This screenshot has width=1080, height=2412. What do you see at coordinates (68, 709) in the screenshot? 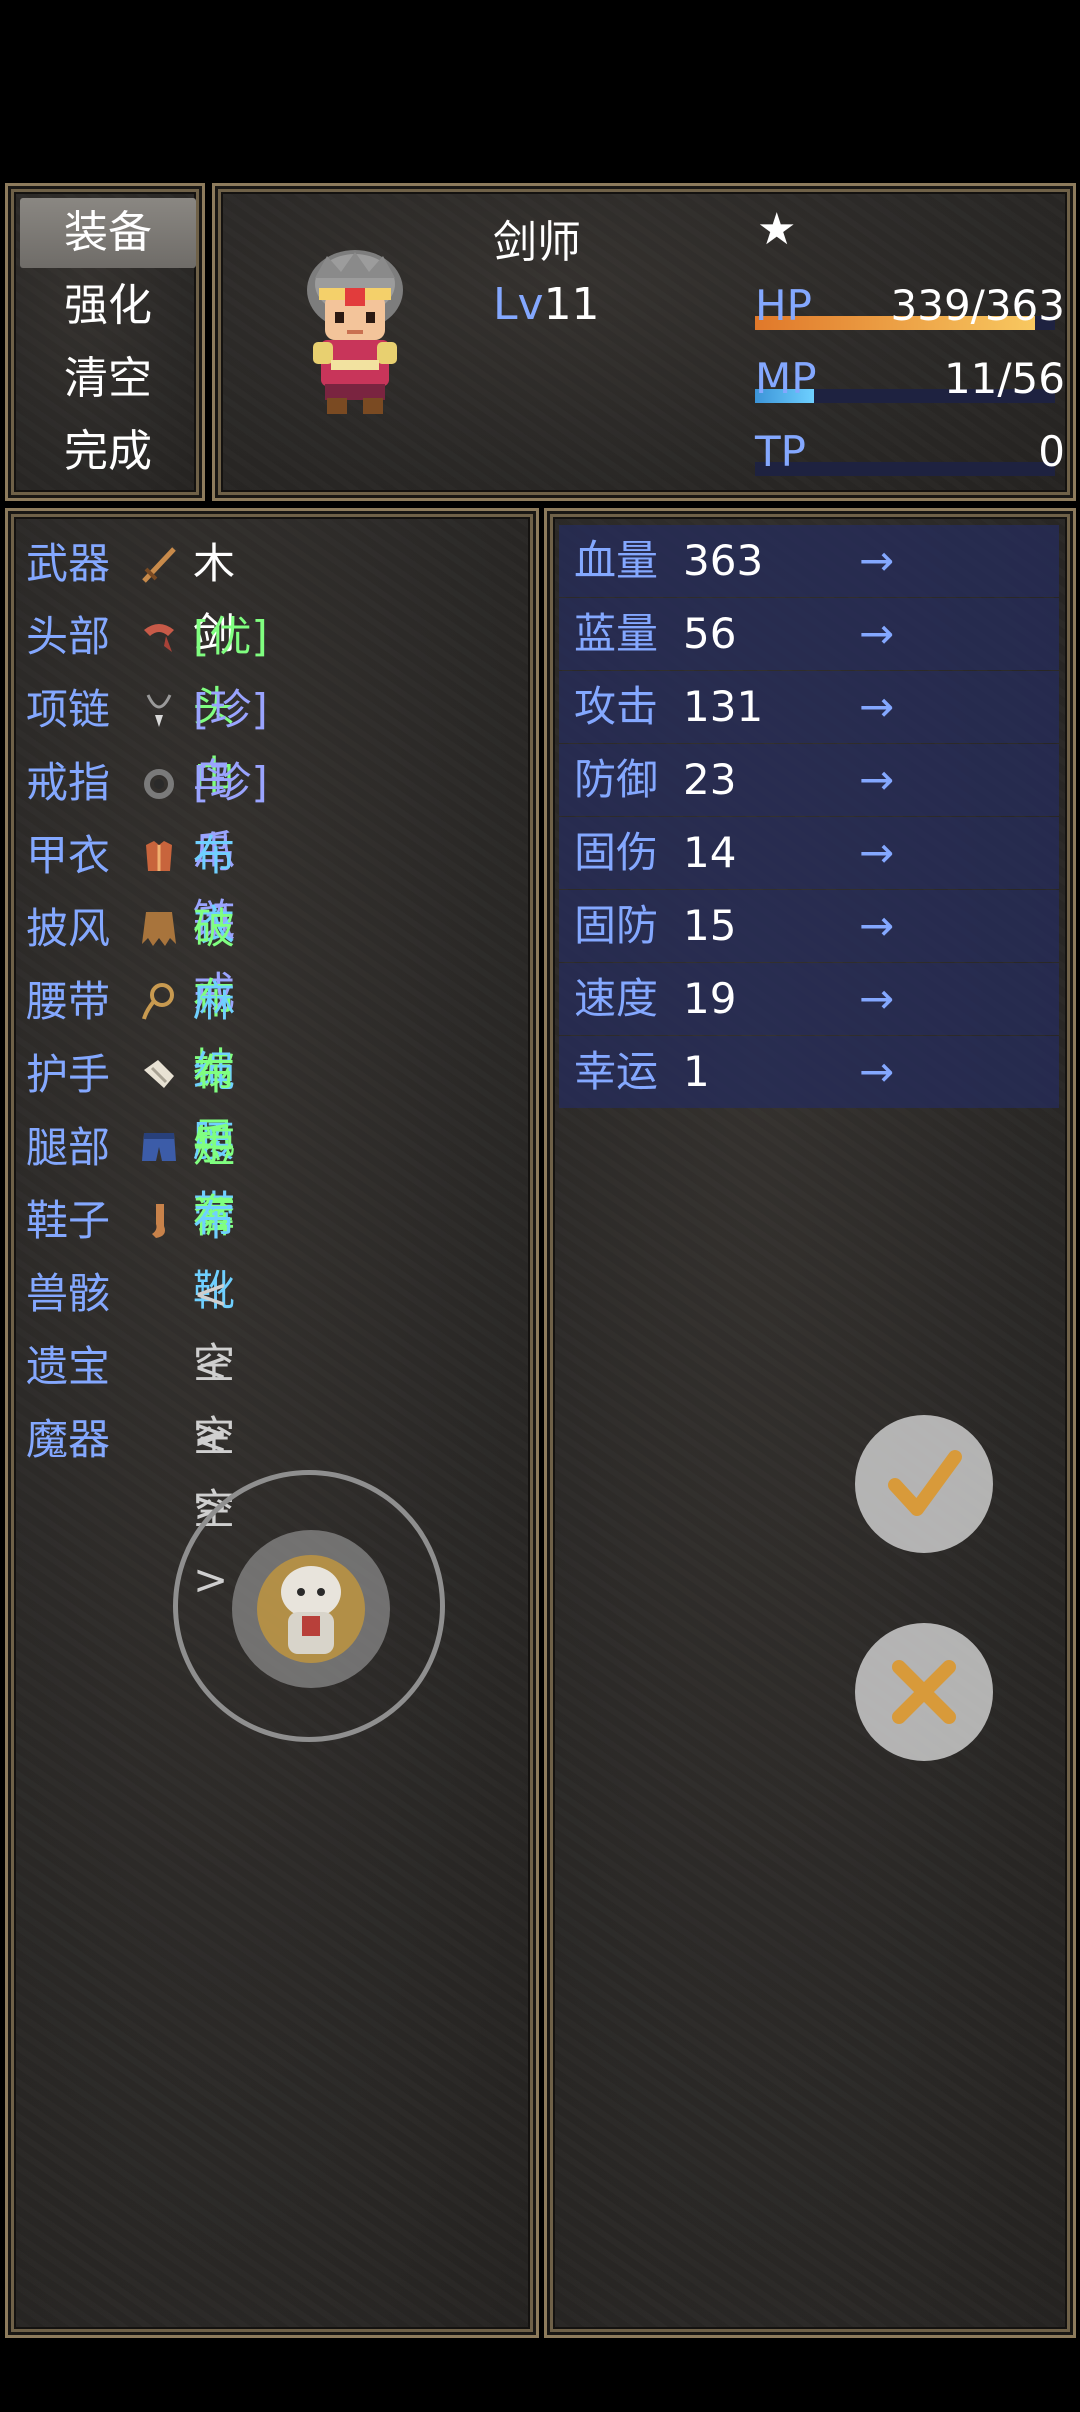
I see `slot-label: 项链` at bounding box center [68, 709].